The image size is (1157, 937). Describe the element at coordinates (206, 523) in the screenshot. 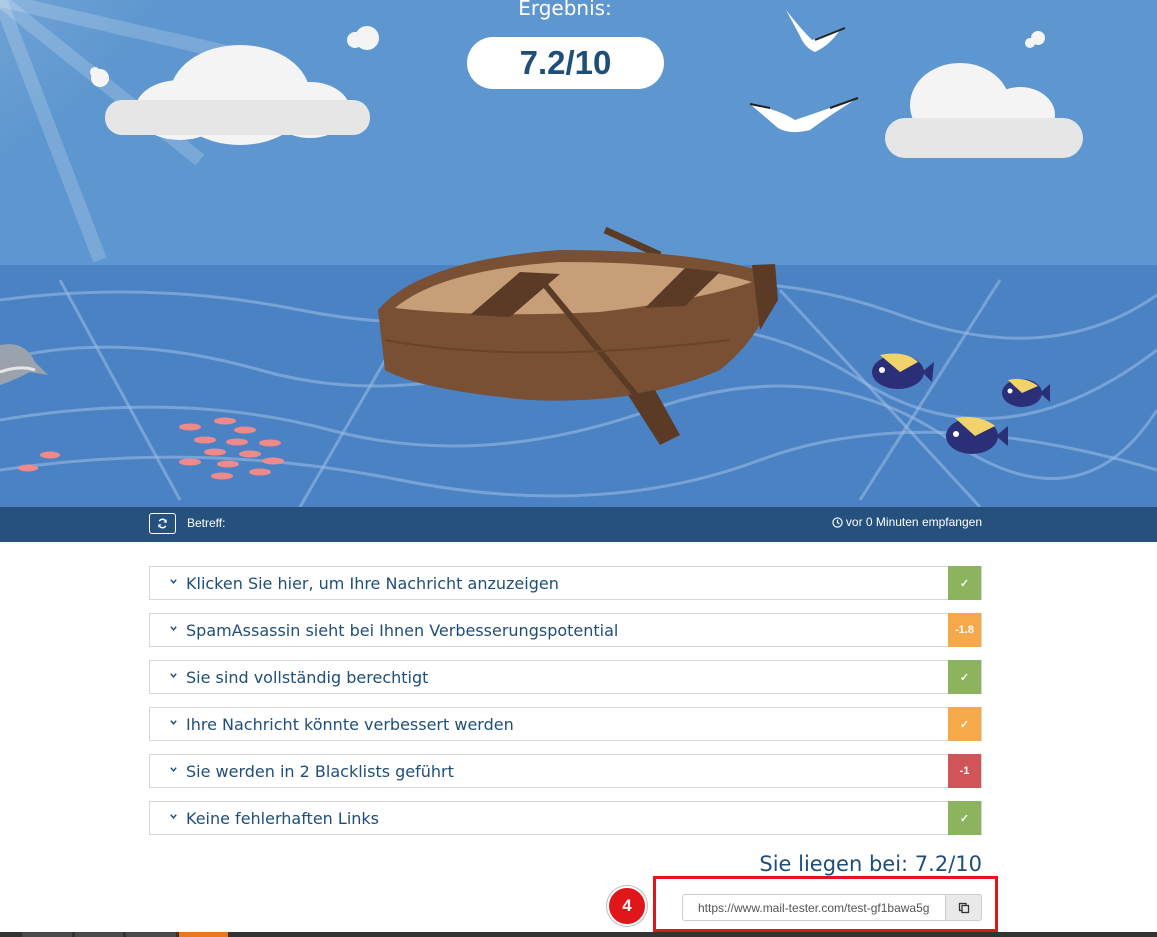

I see `subject-label: Betreff:` at that location.